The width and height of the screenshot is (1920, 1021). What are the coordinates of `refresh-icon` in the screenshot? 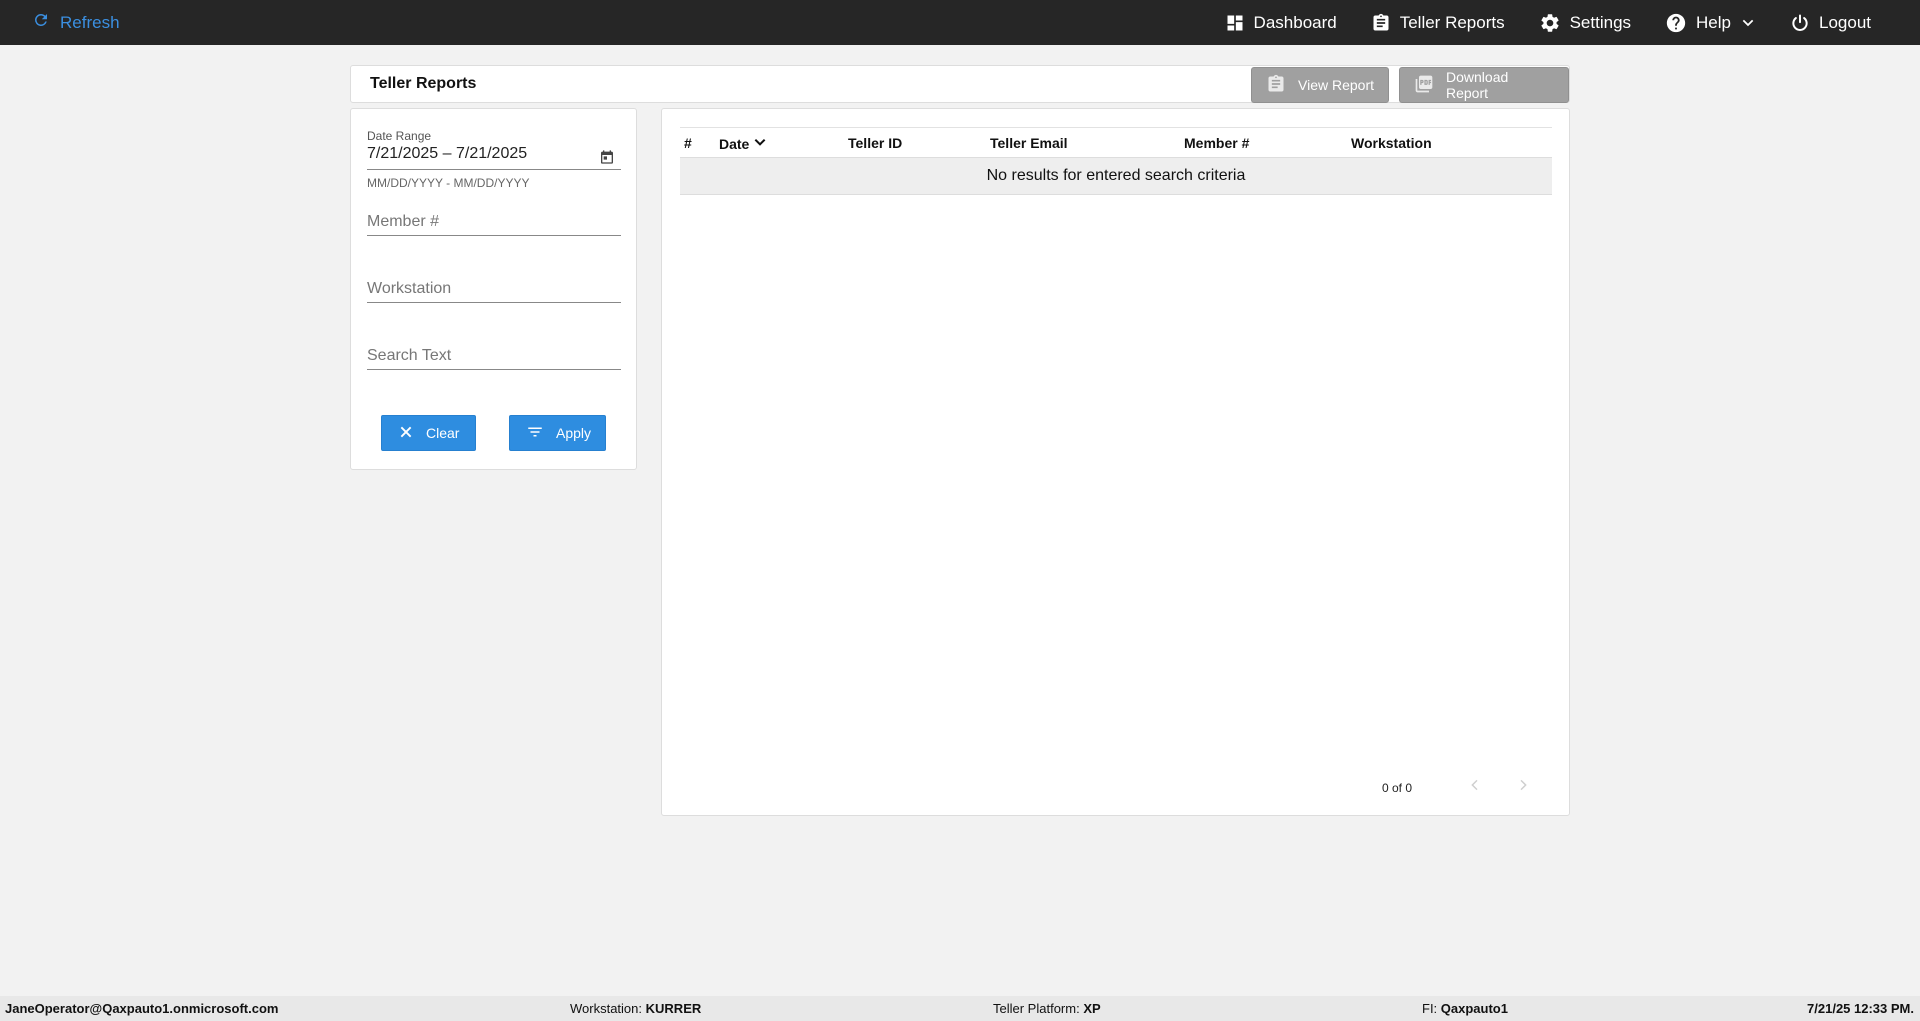 It's located at (41, 22).